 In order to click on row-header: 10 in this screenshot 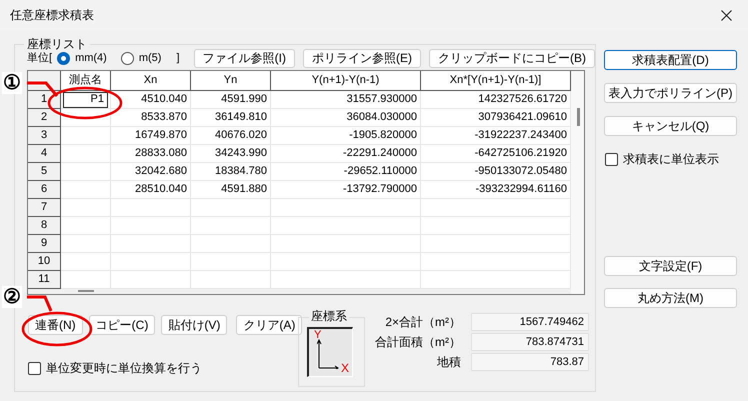, I will do `click(44, 262)`.